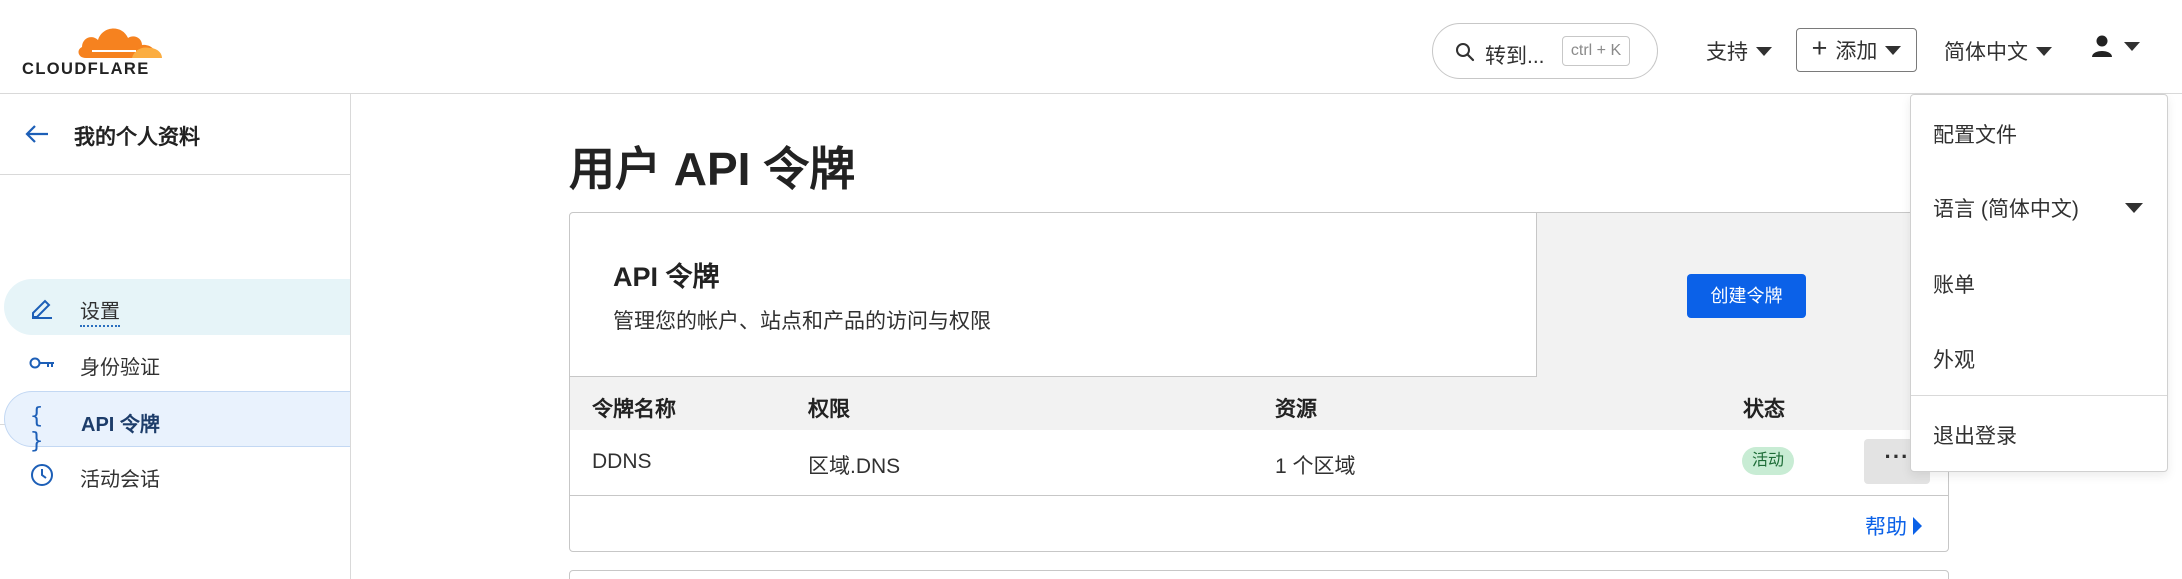 This screenshot has width=2182, height=579. What do you see at coordinates (1768, 461) in the screenshot?
I see `status-badge: 活动` at bounding box center [1768, 461].